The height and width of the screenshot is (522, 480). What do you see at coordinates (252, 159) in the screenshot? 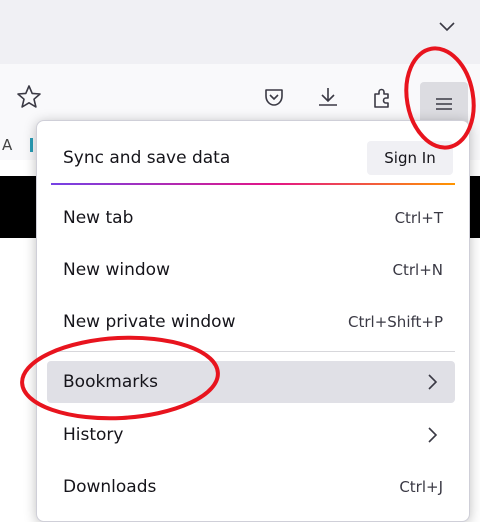
I see `sync-row: Sync and save data Sign In` at bounding box center [252, 159].